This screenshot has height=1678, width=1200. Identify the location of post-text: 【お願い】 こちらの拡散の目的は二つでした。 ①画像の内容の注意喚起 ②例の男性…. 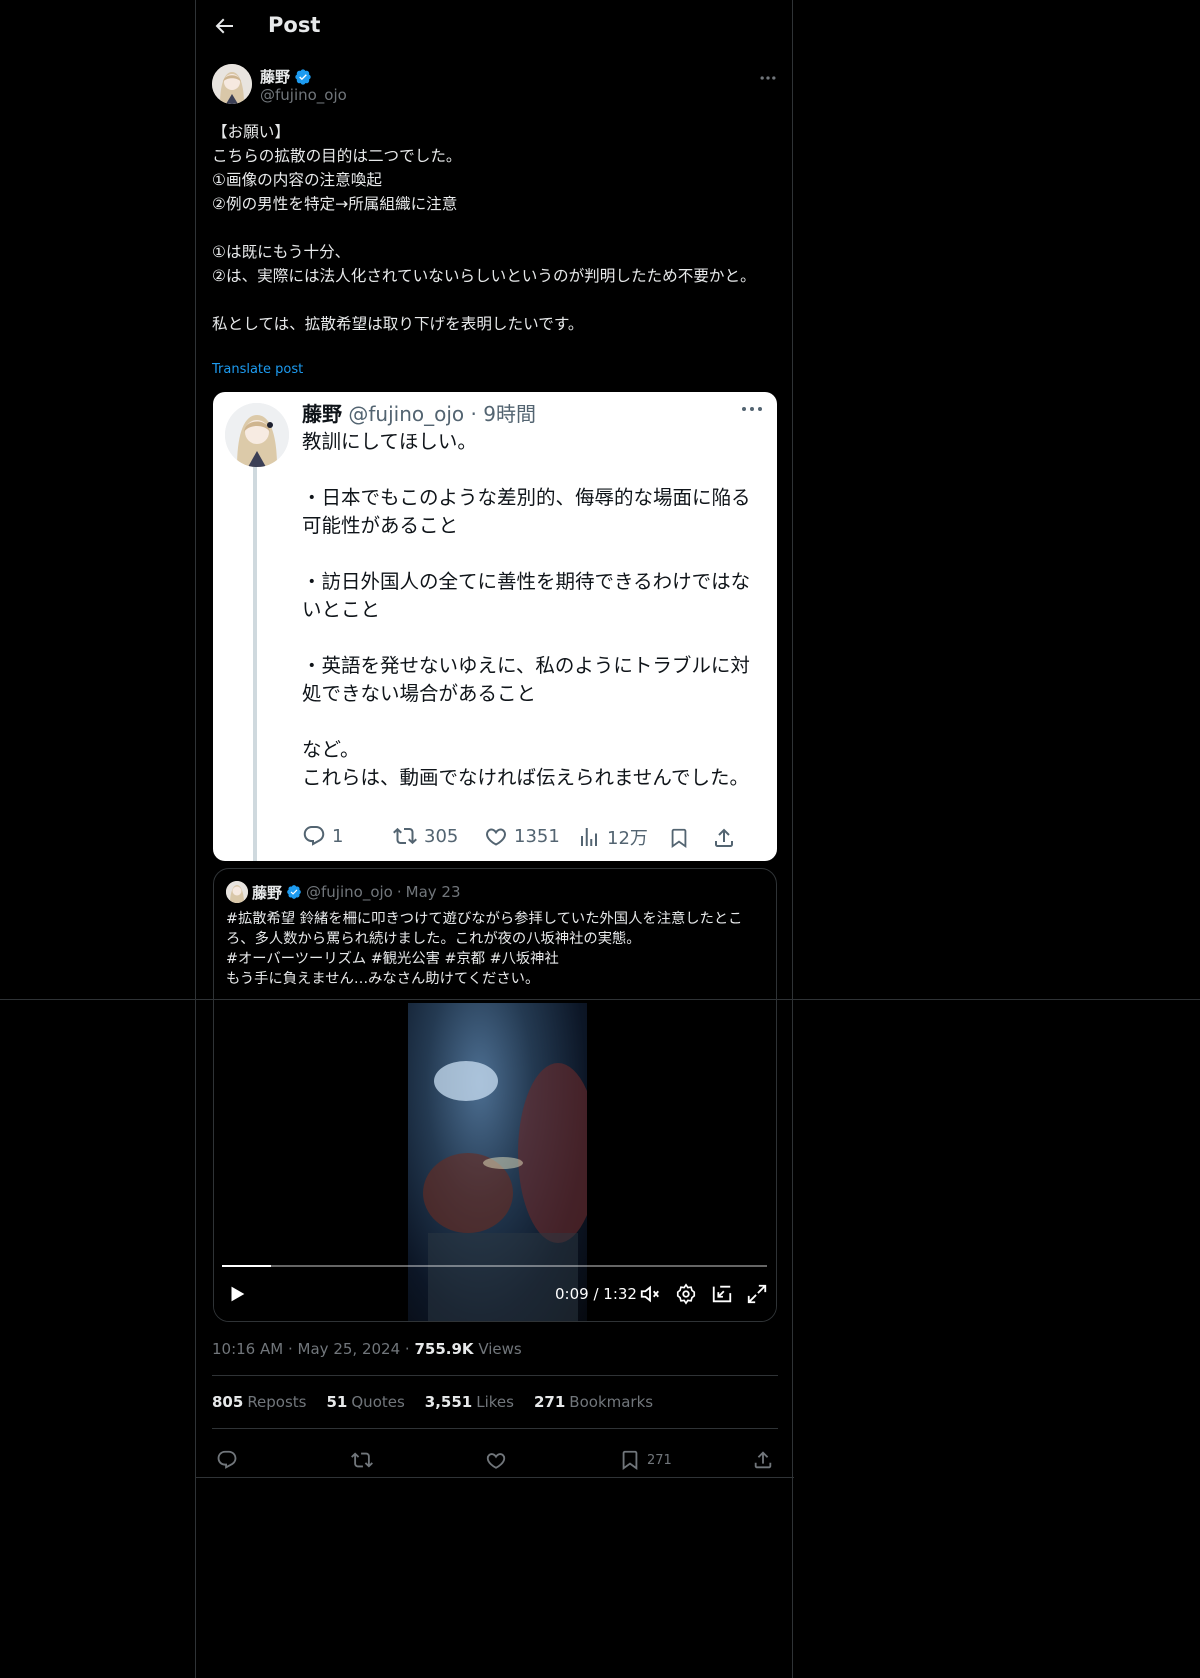
(484, 228).